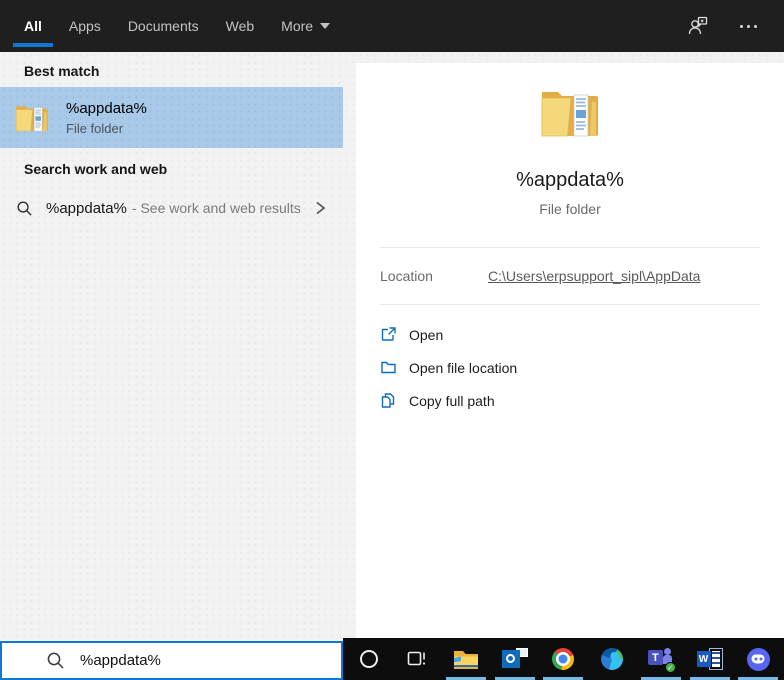  I want to click on preview-subtitle: File folder, so click(570, 209).